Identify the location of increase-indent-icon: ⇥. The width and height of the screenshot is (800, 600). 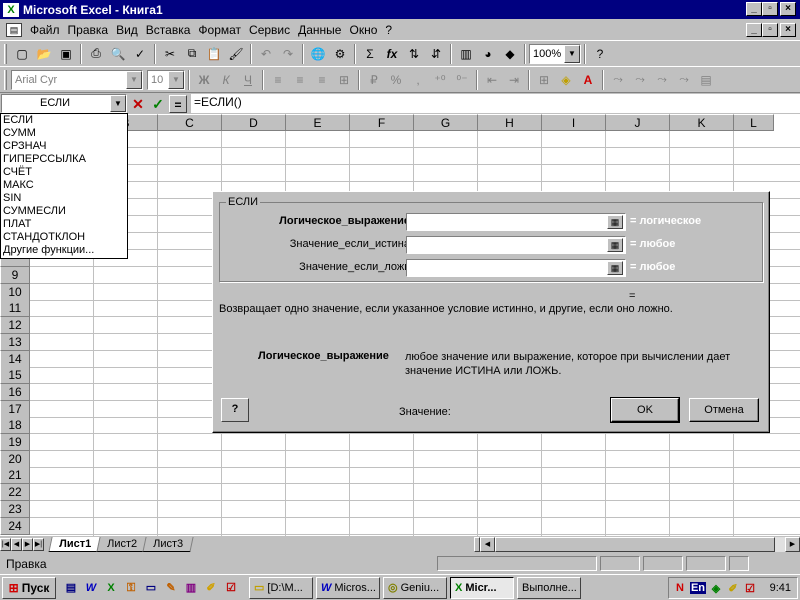
(514, 80).